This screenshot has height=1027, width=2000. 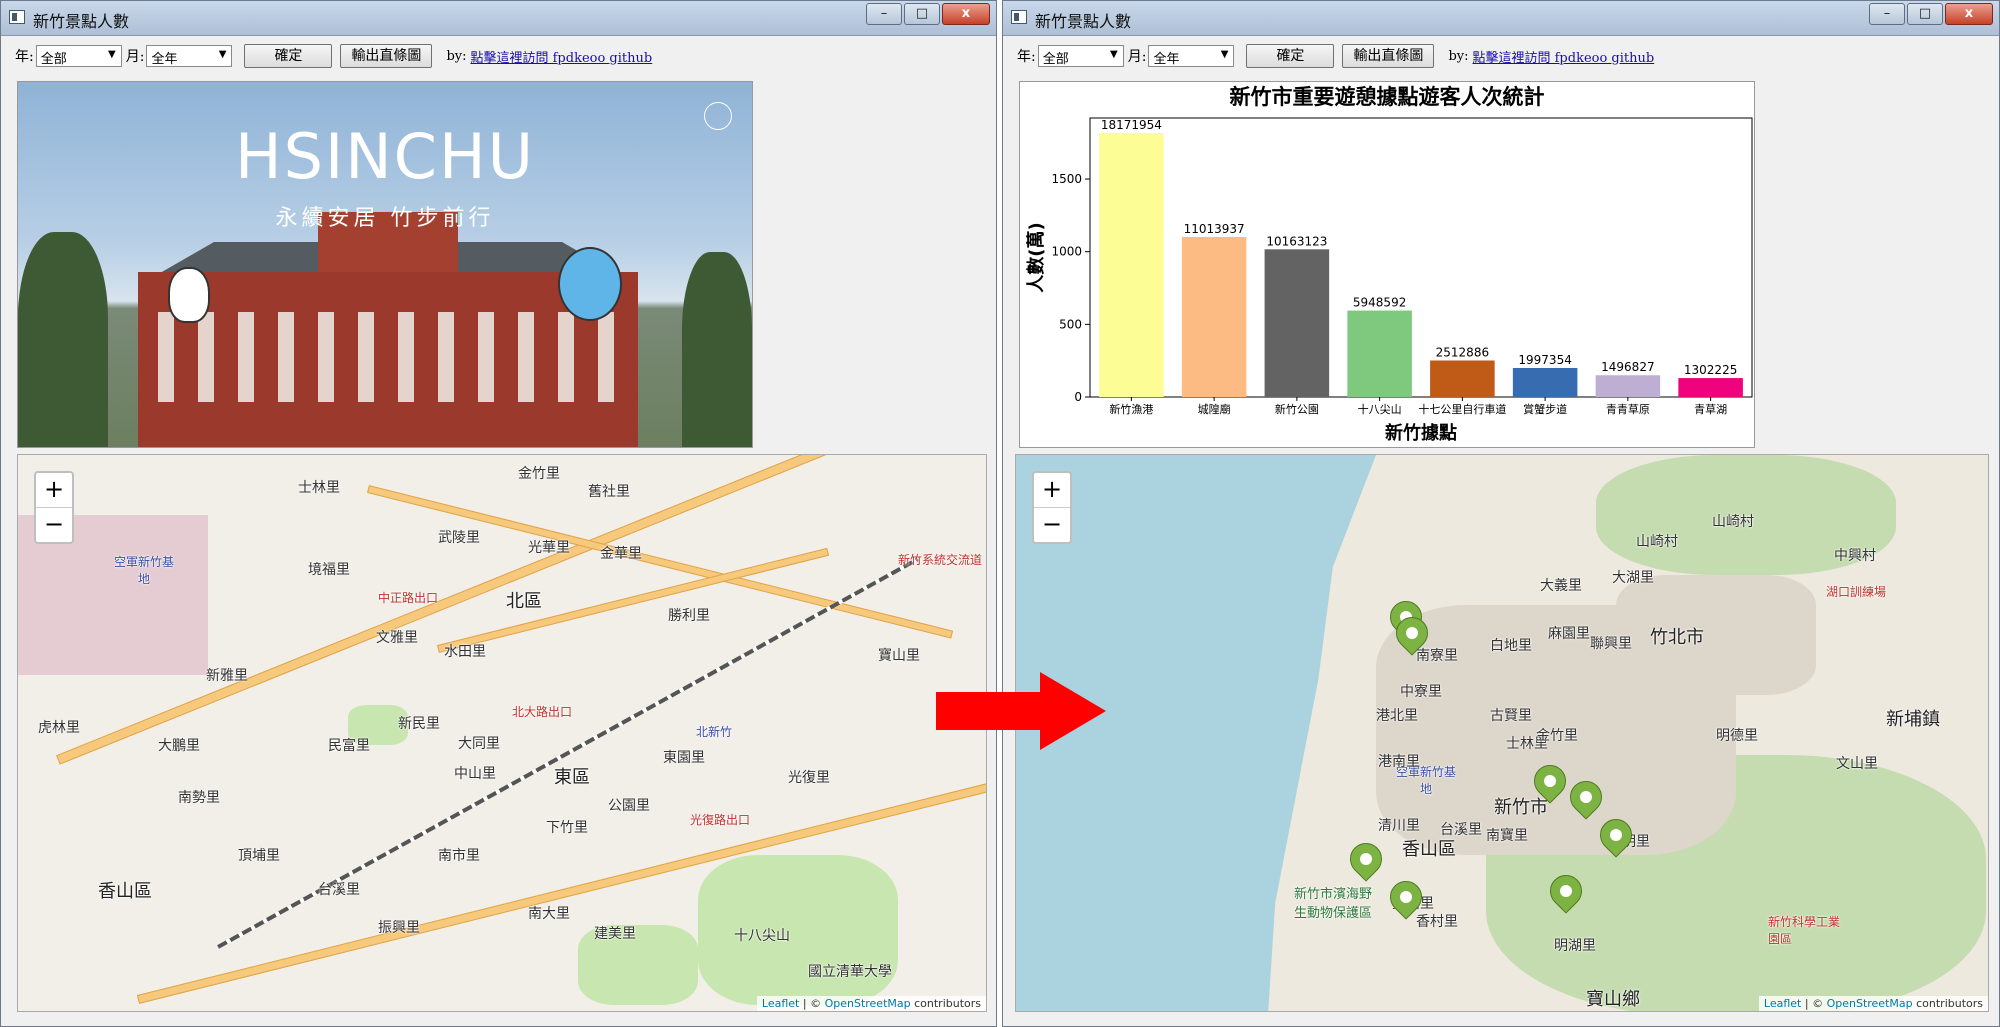 What do you see at coordinates (1421, 692) in the screenshot?
I see `map-label: 中寮里` at bounding box center [1421, 692].